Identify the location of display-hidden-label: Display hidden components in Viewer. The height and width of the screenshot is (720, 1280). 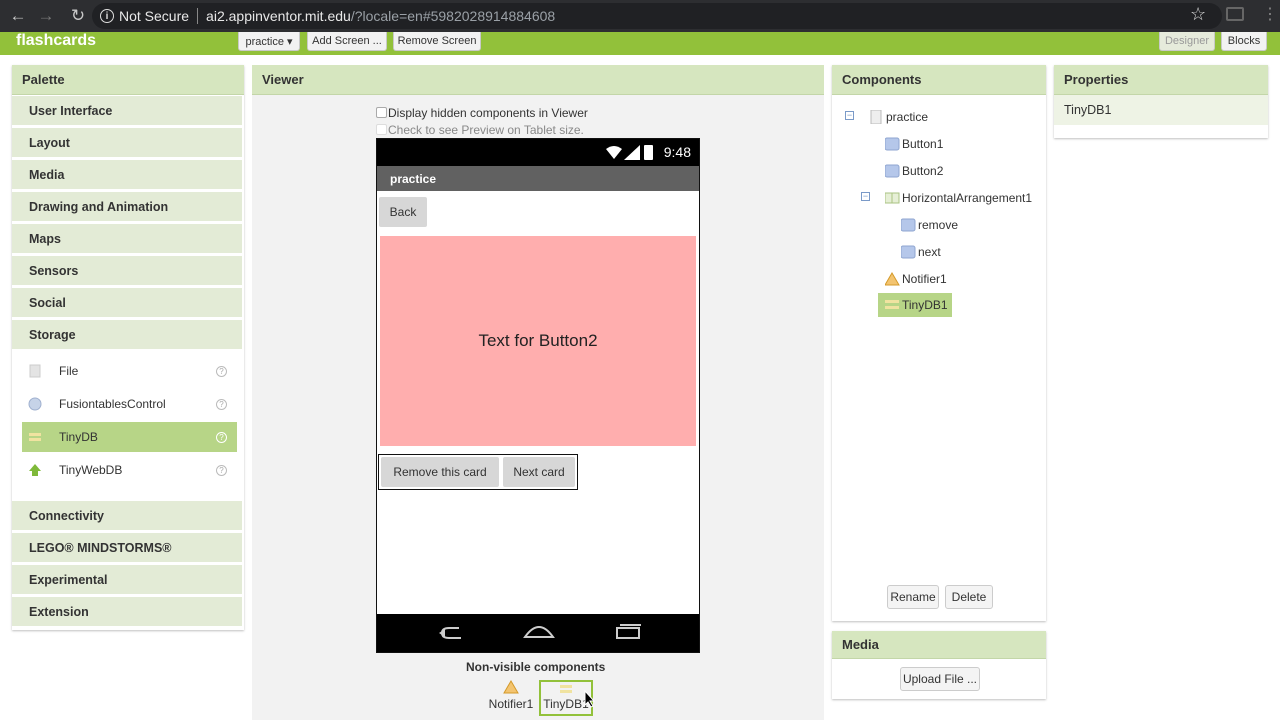
(488, 113).